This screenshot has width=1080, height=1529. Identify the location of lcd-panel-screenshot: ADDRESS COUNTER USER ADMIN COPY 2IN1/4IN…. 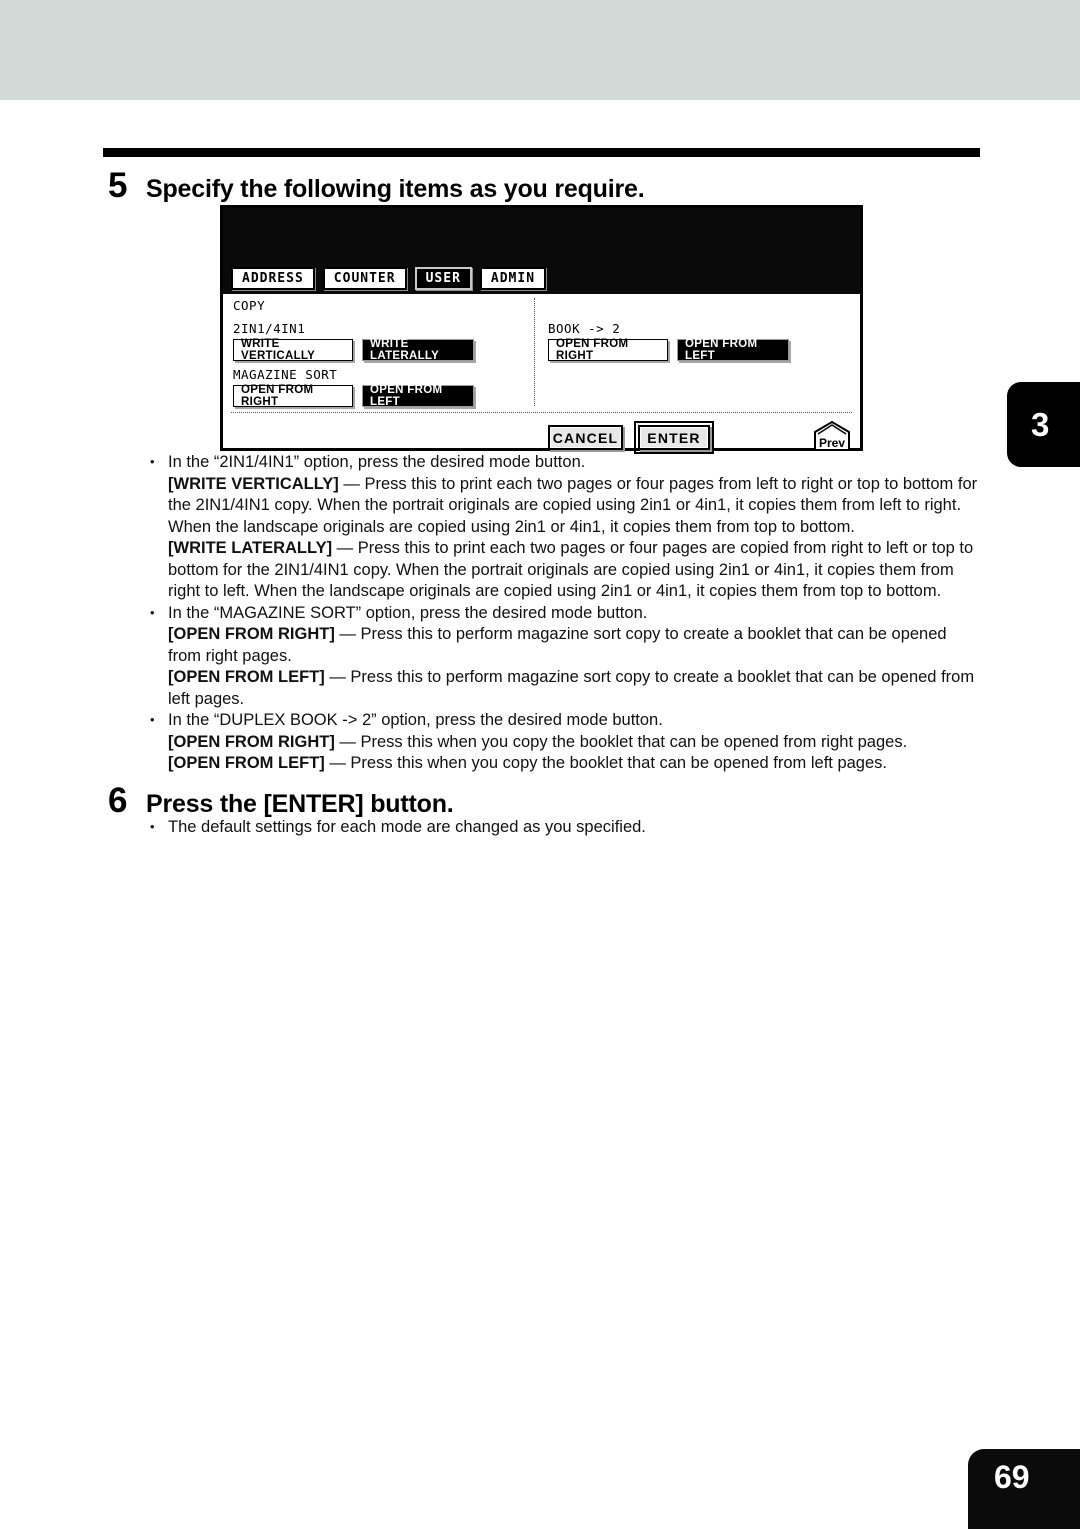
(541, 329).